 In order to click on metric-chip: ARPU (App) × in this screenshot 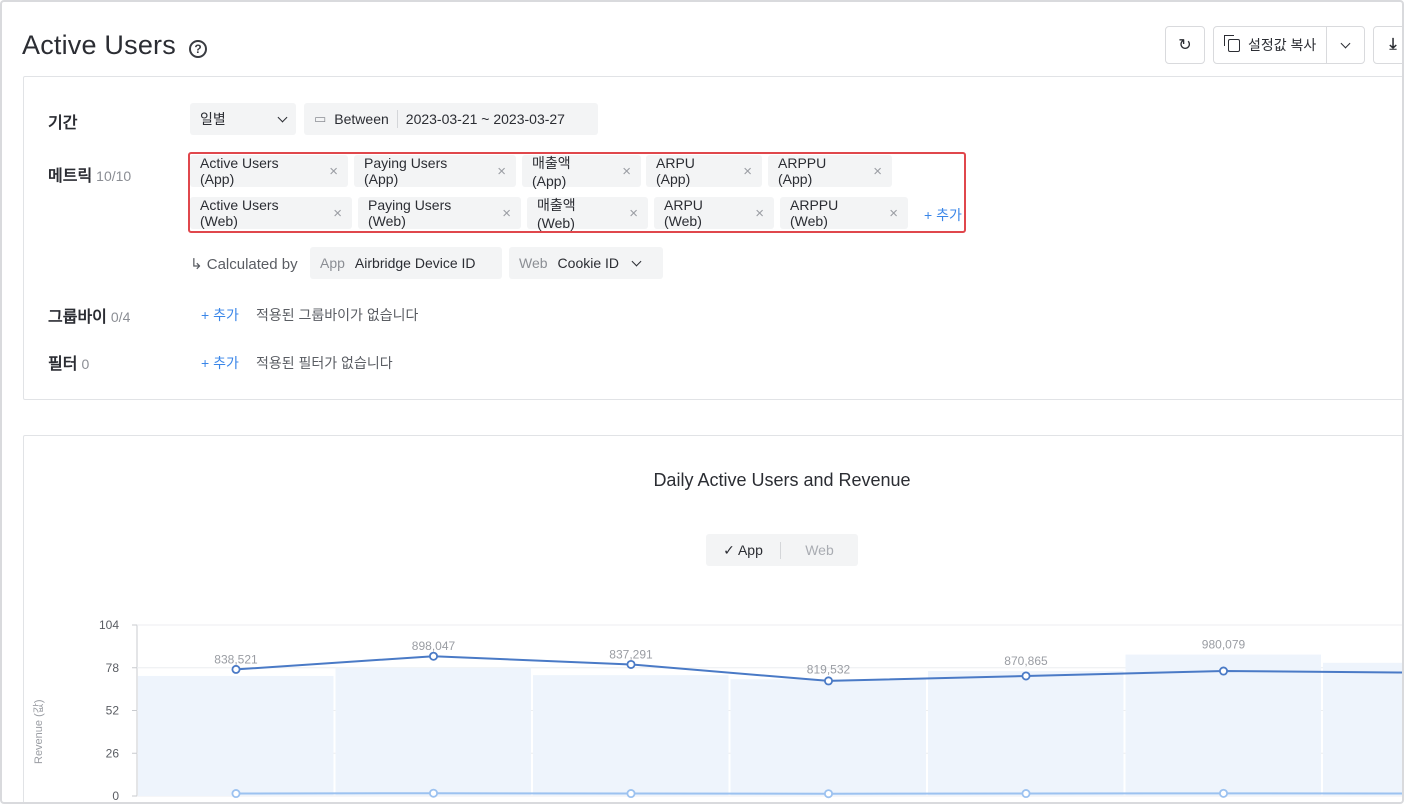, I will do `click(704, 171)`.